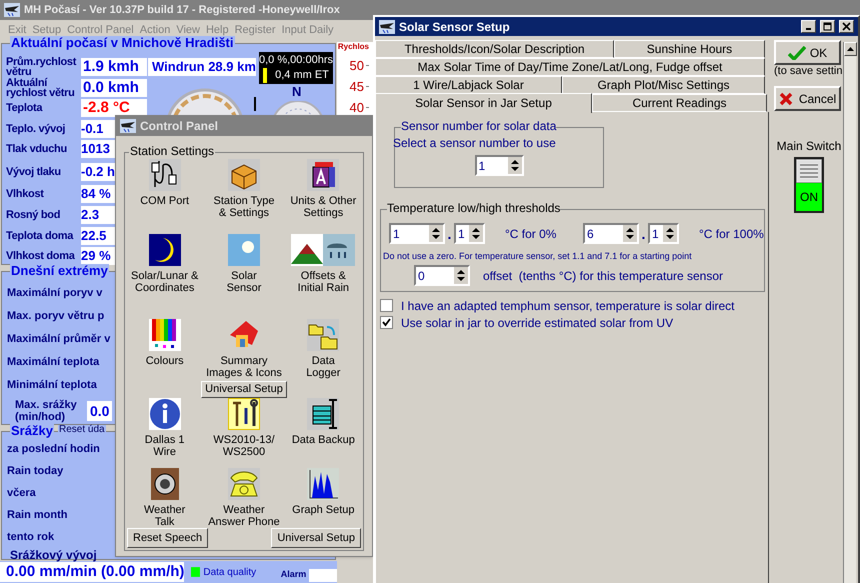 The width and height of the screenshot is (860, 583). Describe the element at coordinates (114, 87) in the screenshot. I see `value-field: 0.0 kmh` at that location.